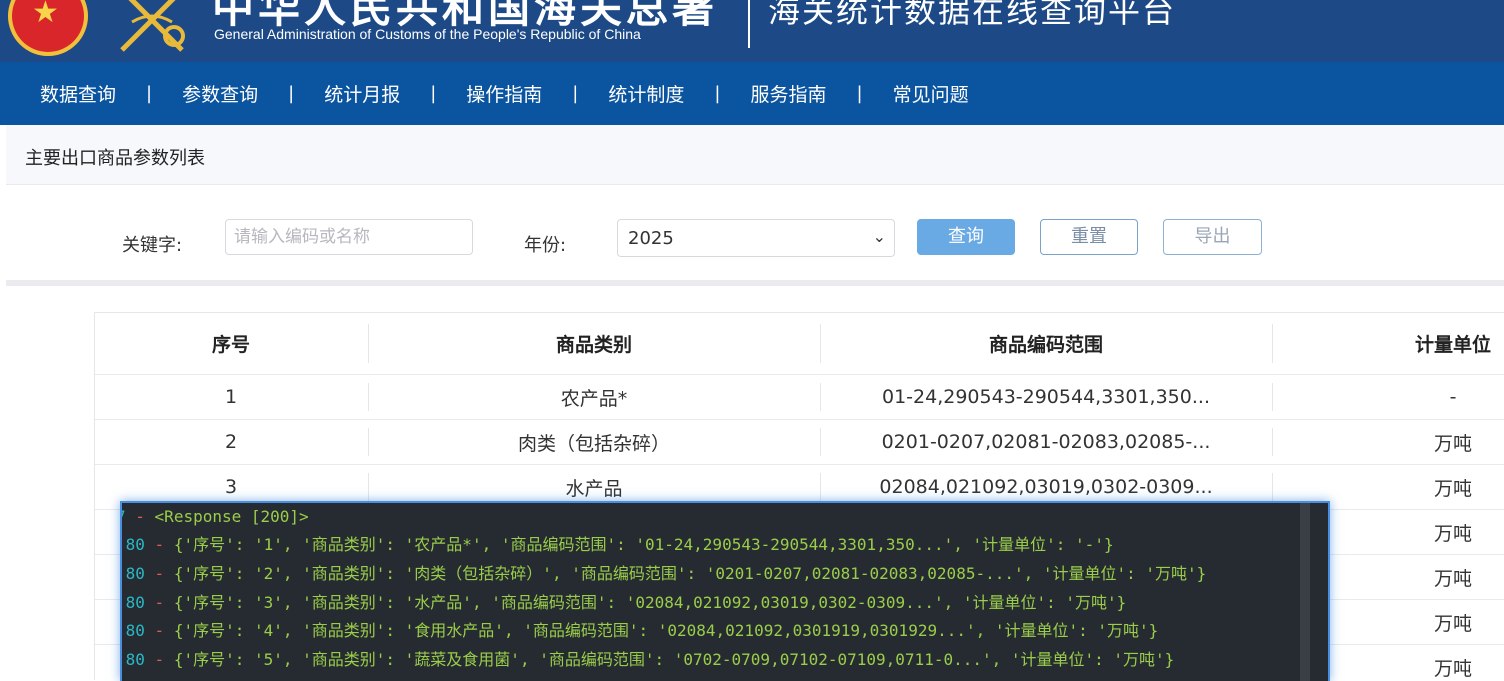  What do you see at coordinates (230, 345) in the screenshot?
I see `column-header-index: 序号` at bounding box center [230, 345].